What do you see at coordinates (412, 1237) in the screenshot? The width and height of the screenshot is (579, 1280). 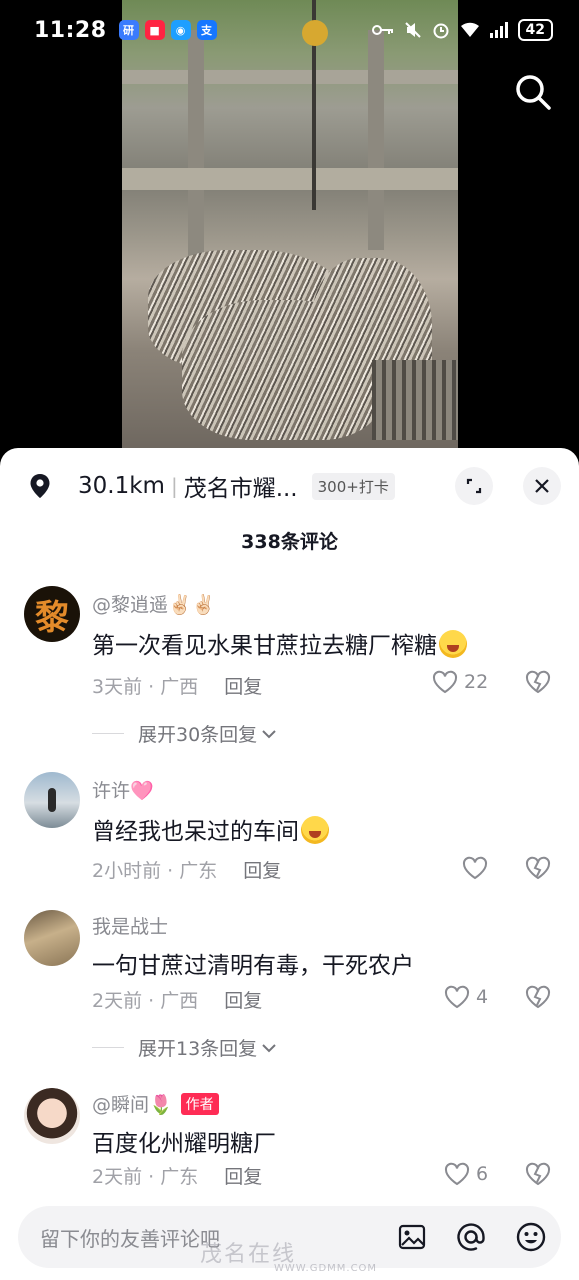 I see `image-icon` at bounding box center [412, 1237].